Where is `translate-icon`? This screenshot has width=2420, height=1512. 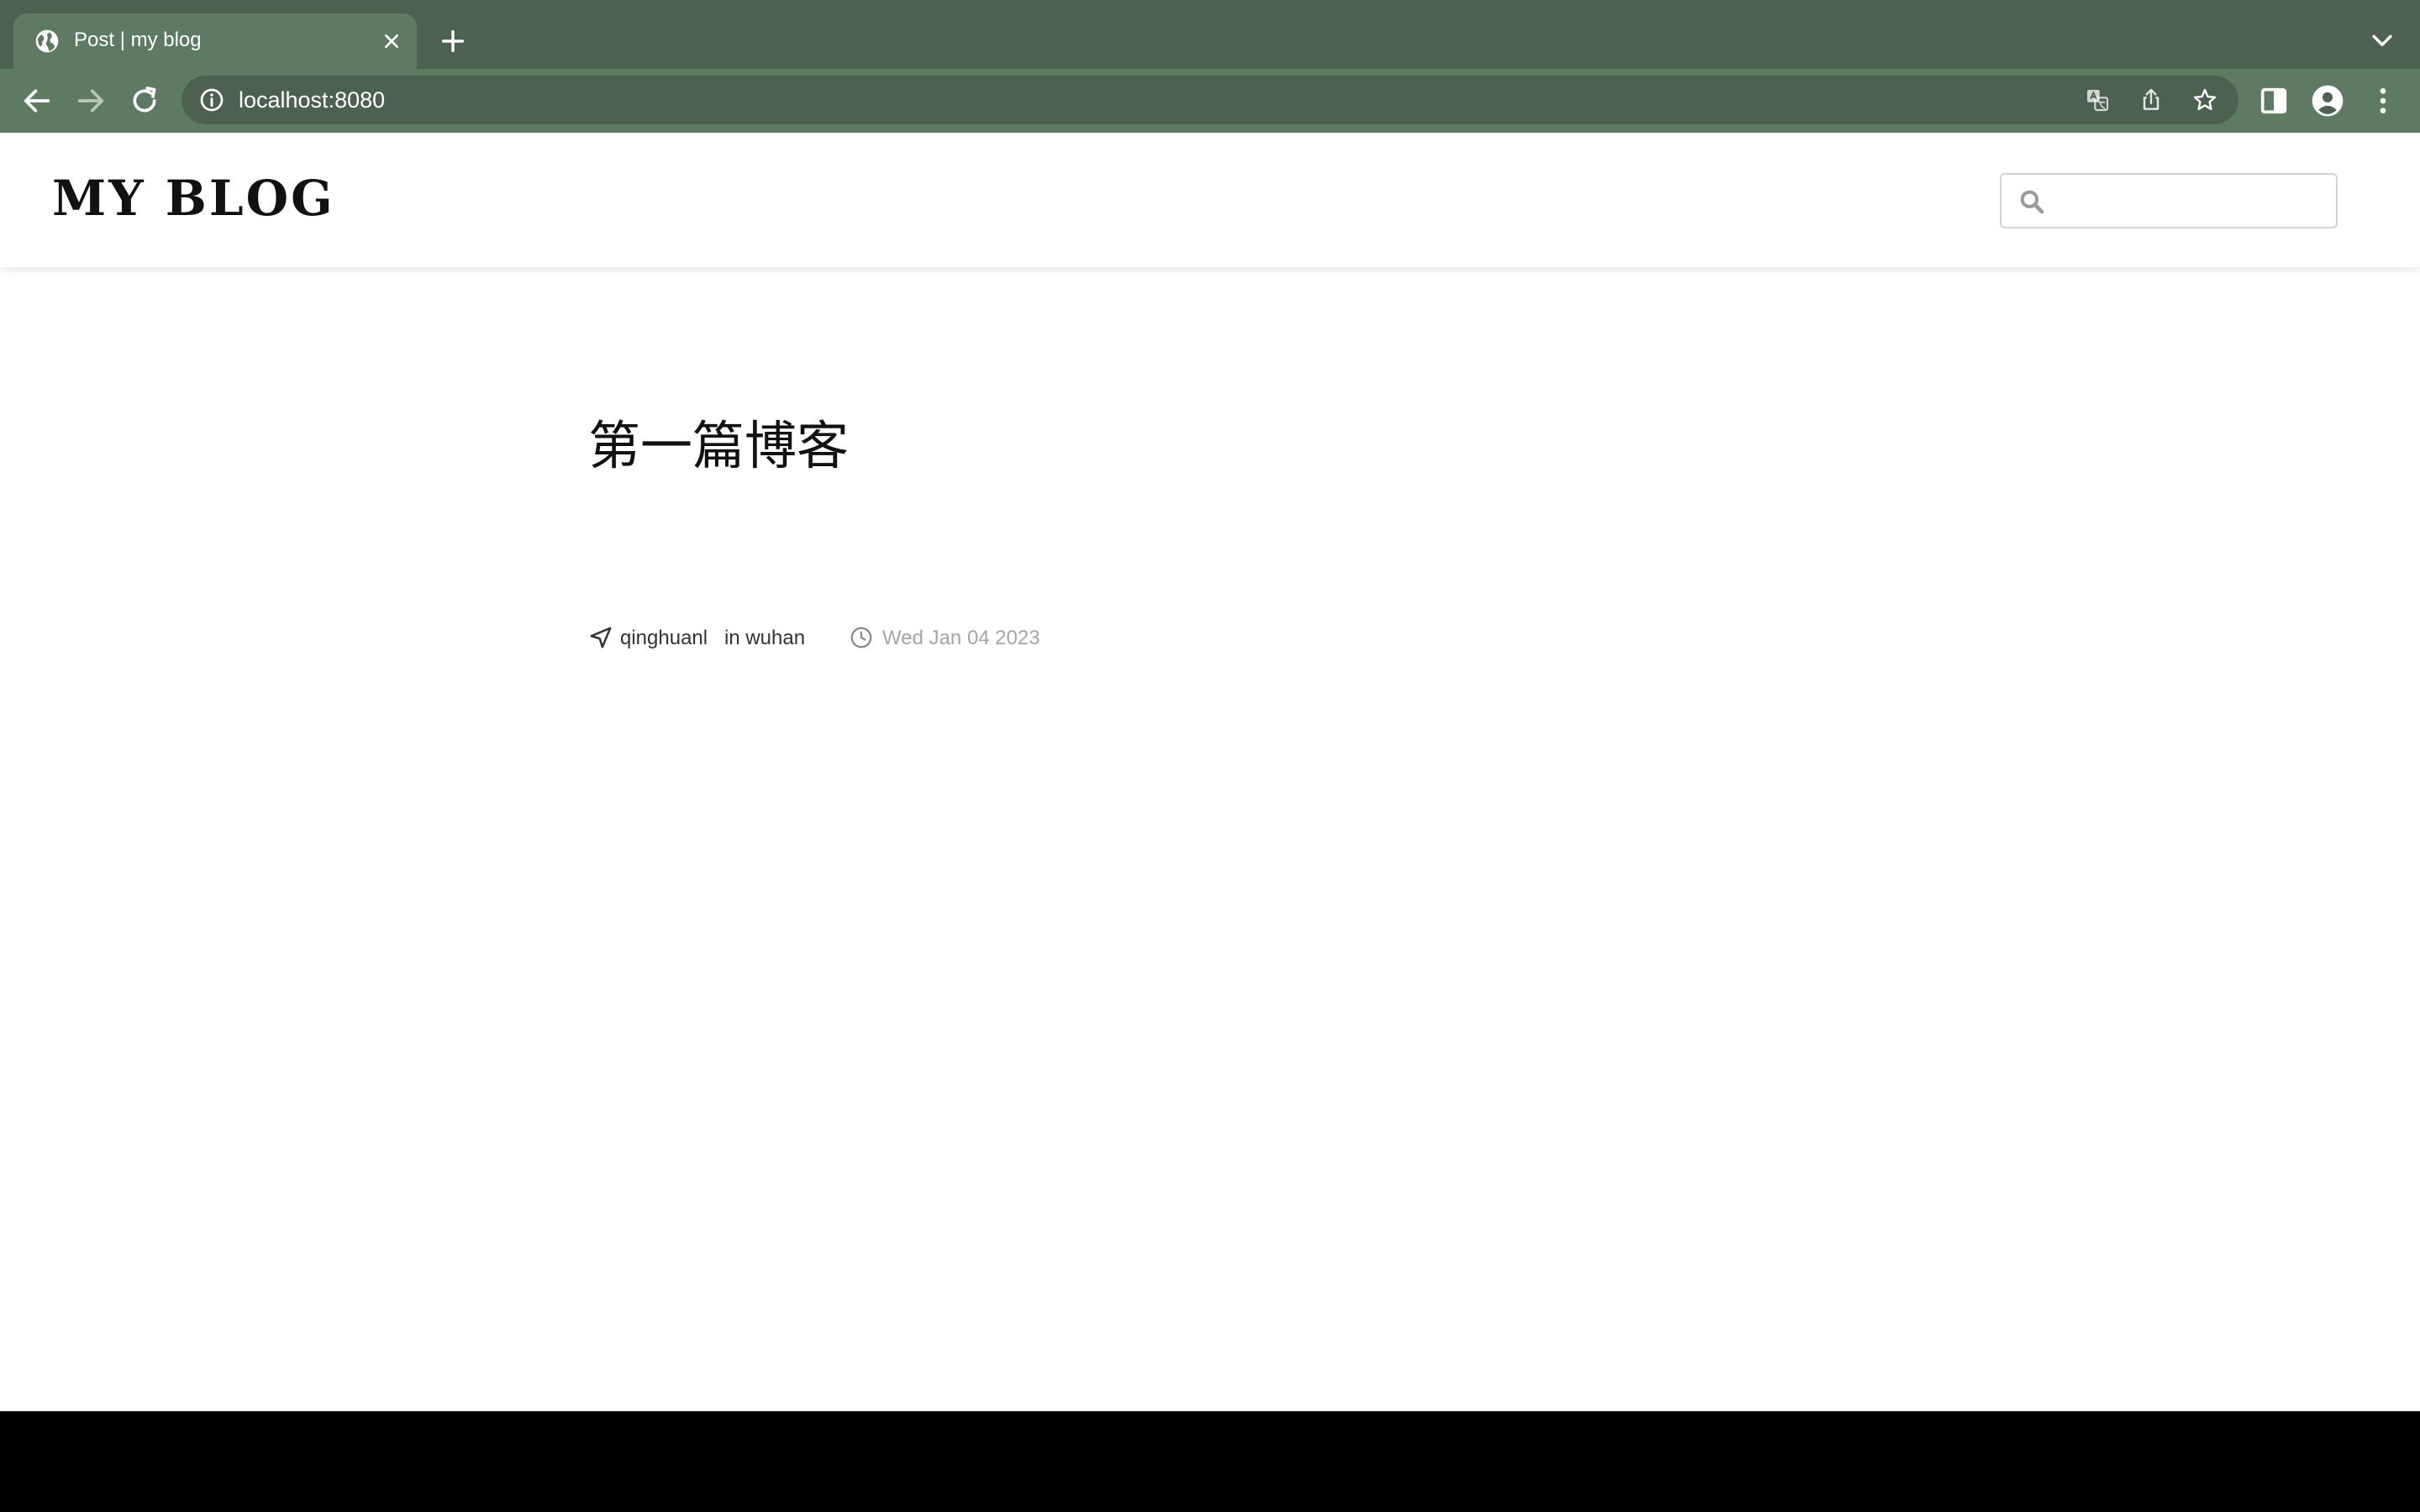
translate-icon is located at coordinates (2097, 100).